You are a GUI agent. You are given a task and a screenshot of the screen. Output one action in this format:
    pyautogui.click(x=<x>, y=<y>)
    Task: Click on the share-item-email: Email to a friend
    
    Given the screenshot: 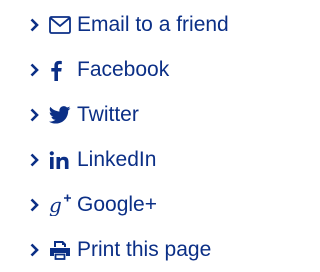 What is the action you would take?
    pyautogui.click(x=173, y=24)
    